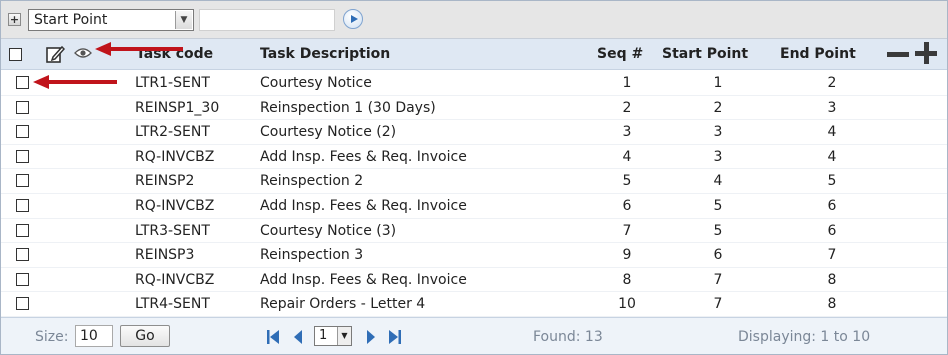 The width and height of the screenshot is (948, 355). Describe the element at coordinates (371, 337) in the screenshot. I see `next-page-icon` at that location.